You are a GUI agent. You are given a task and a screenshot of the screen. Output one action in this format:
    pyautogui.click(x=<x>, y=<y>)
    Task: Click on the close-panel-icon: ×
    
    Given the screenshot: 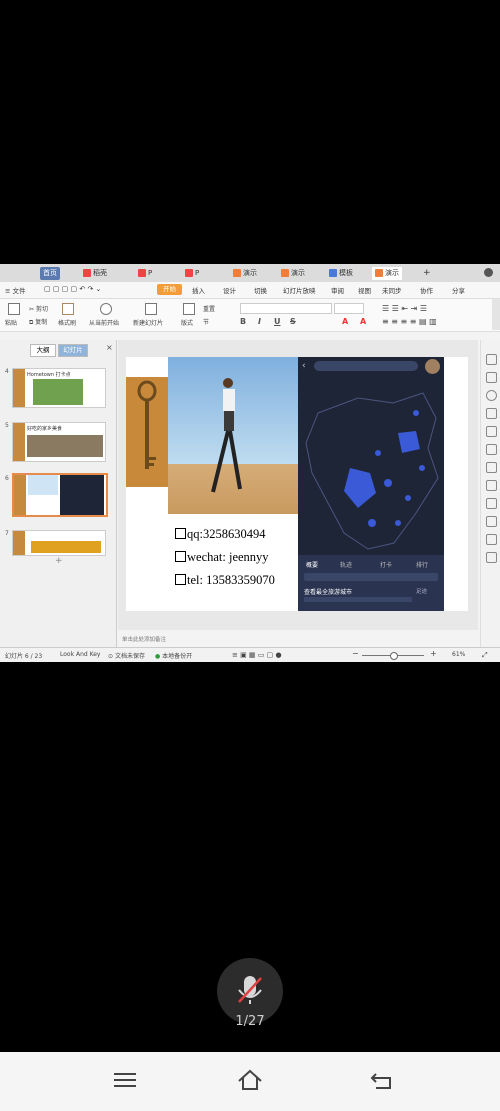 What is the action you would take?
    pyautogui.click(x=109, y=347)
    